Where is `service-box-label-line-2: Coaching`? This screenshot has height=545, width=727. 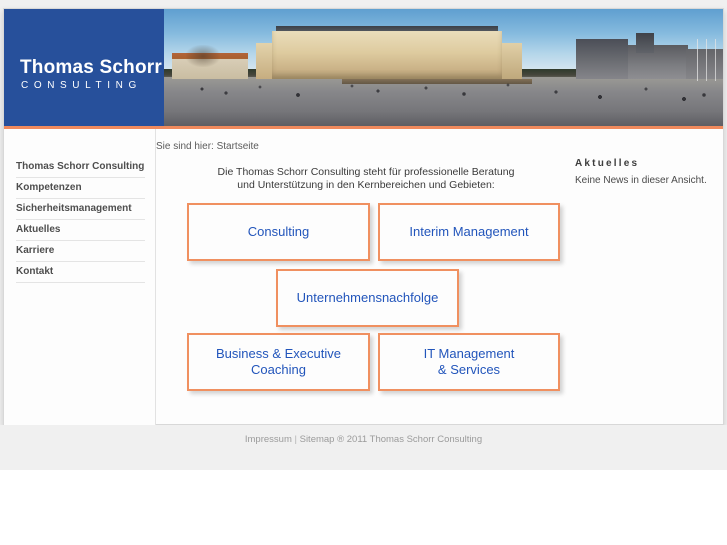 service-box-label-line-2: Coaching is located at coordinates (278, 369).